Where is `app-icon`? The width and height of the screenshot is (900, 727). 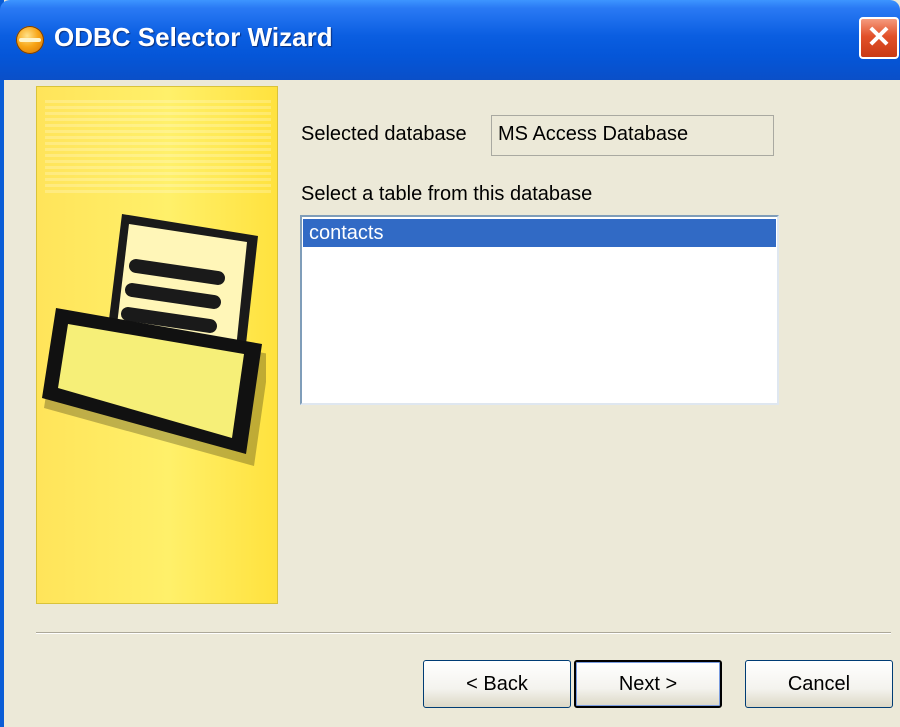 app-icon is located at coordinates (30, 40).